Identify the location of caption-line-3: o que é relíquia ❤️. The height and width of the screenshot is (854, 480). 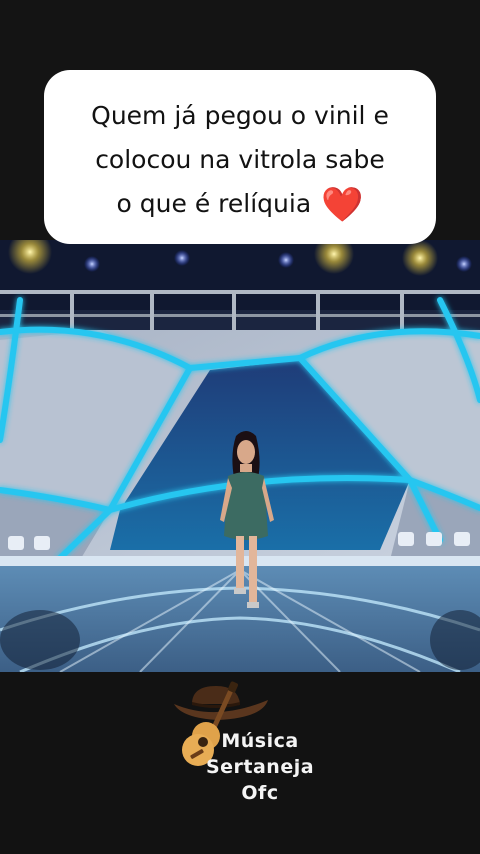
(240, 204).